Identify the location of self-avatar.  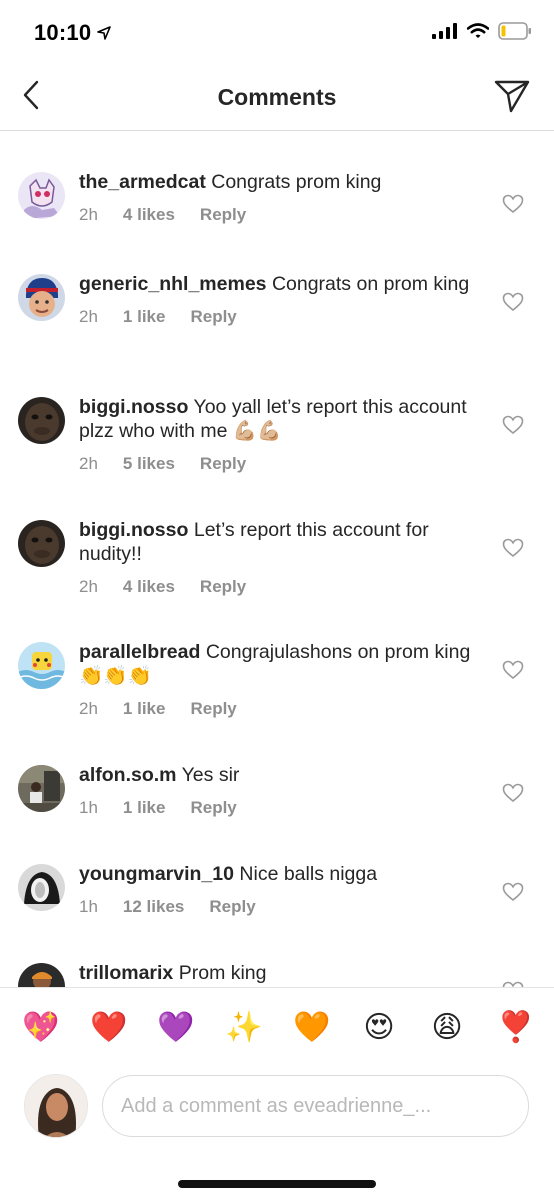
(56, 1106).